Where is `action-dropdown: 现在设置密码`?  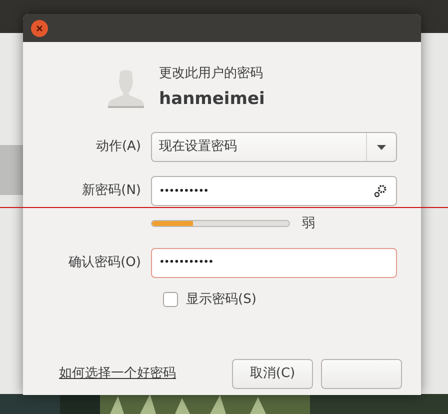
action-dropdown: 现在设置密码 is located at coordinates (274, 147).